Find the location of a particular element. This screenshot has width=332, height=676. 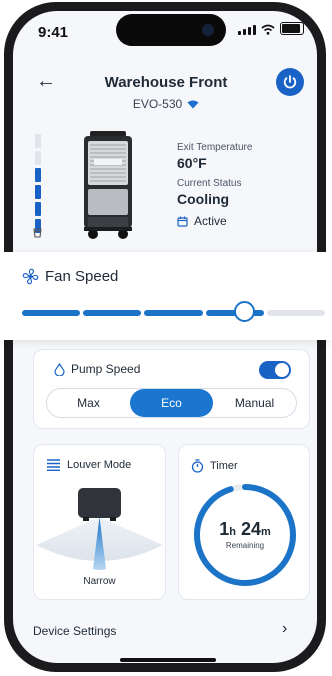

stopwatch-icon is located at coordinates (197, 466).